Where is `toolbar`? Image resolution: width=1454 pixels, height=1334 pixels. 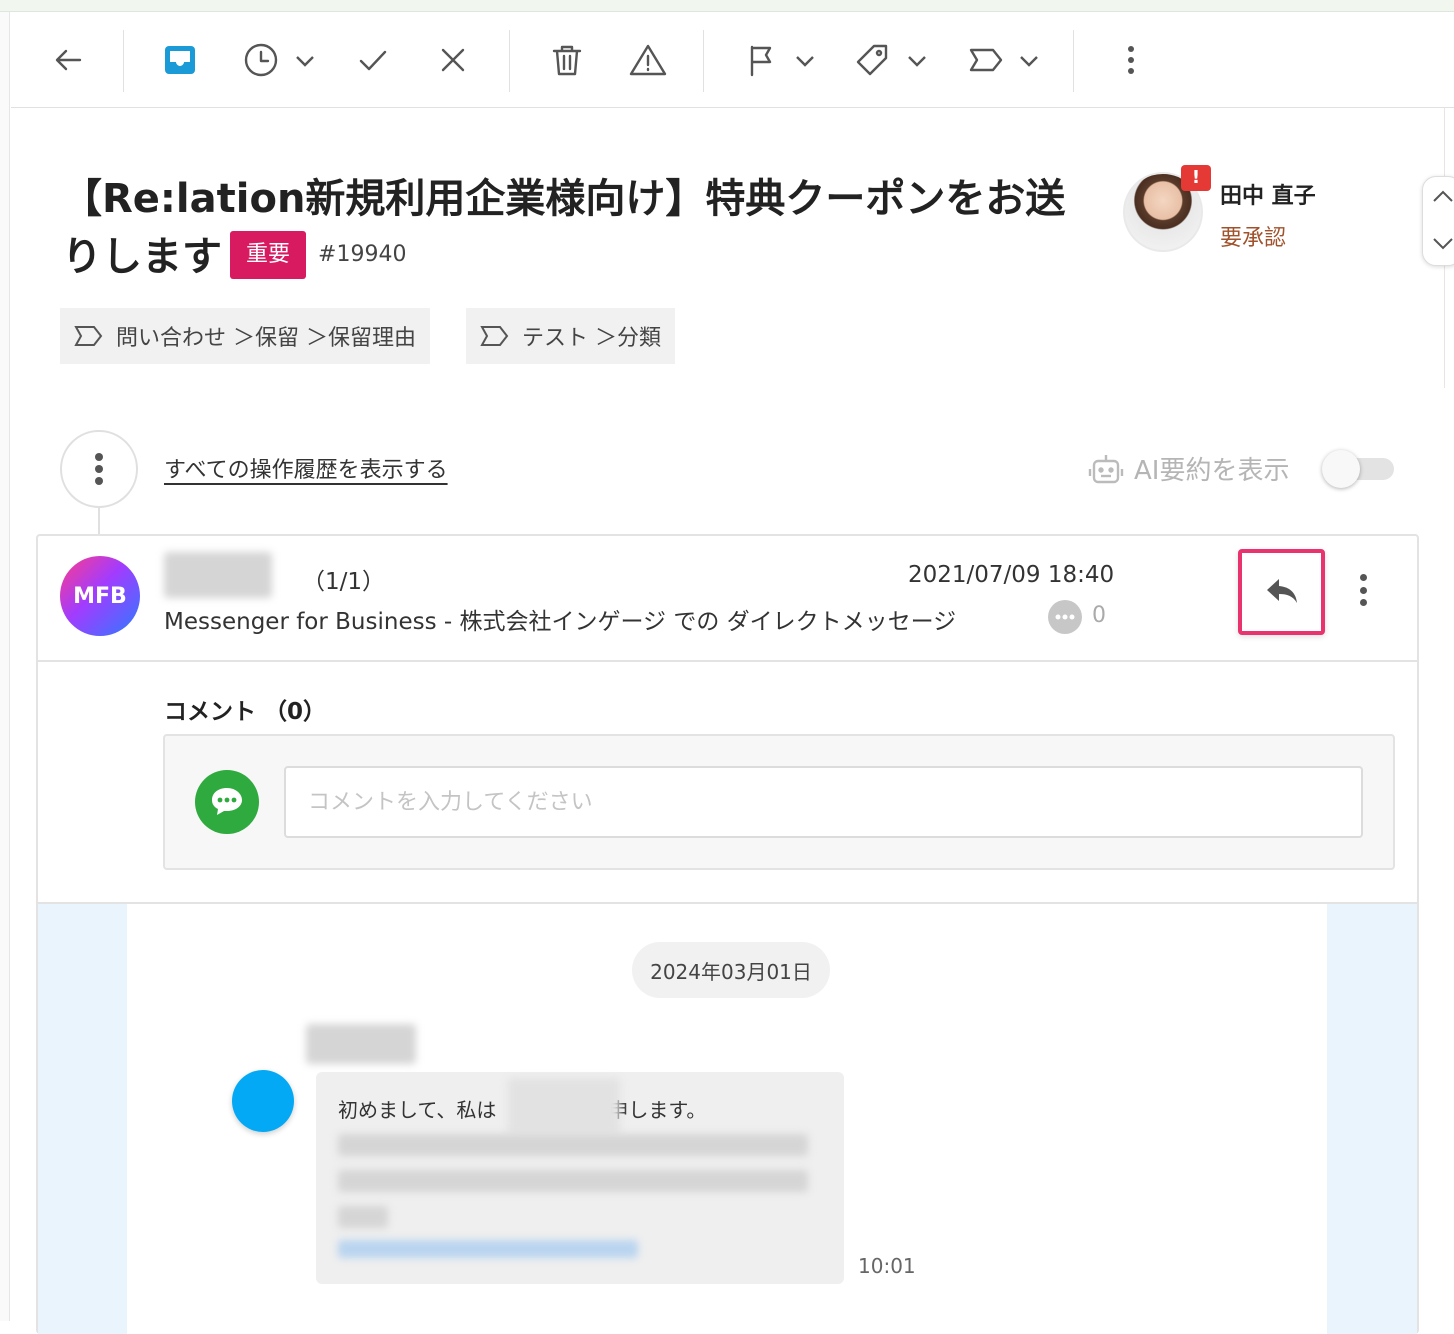
toolbar is located at coordinates (732, 60).